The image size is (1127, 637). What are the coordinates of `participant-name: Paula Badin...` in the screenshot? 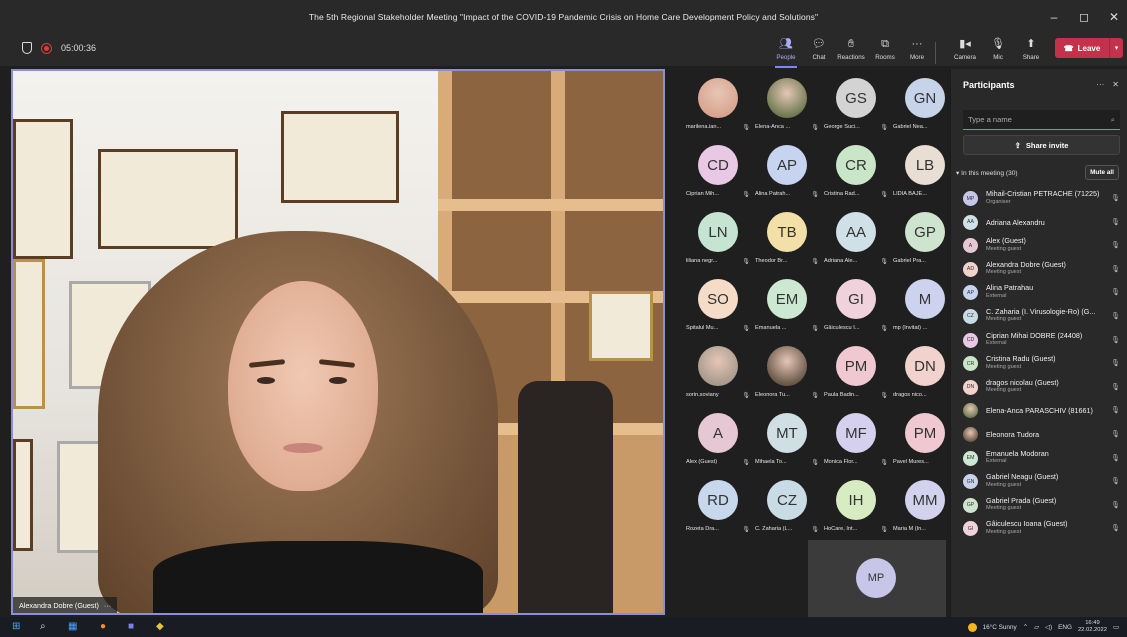 It's located at (841, 395).